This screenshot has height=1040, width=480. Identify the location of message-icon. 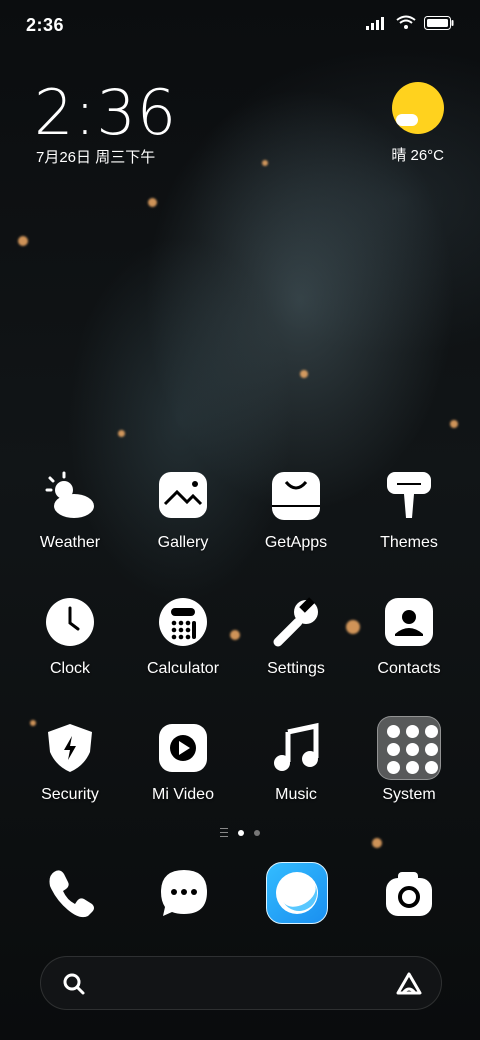
(184, 893).